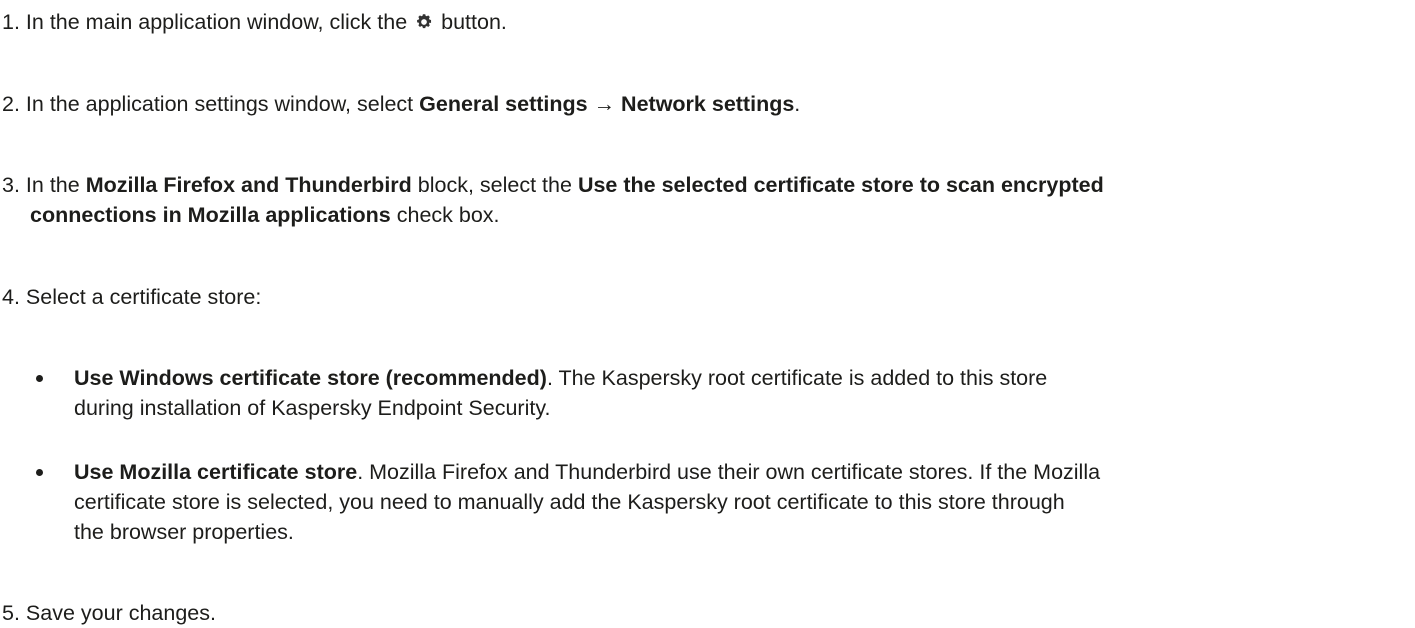 The height and width of the screenshot is (628, 1415). What do you see at coordinates (11, 297) in the screenshot?
I see `step-number: 4.` at bounding box center [11, 297].